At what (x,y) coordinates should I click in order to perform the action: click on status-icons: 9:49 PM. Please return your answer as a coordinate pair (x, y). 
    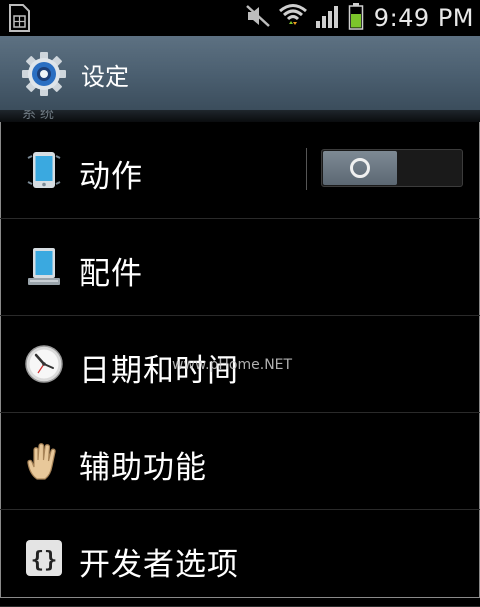
    Looking at the image, I should click on (359, 18).